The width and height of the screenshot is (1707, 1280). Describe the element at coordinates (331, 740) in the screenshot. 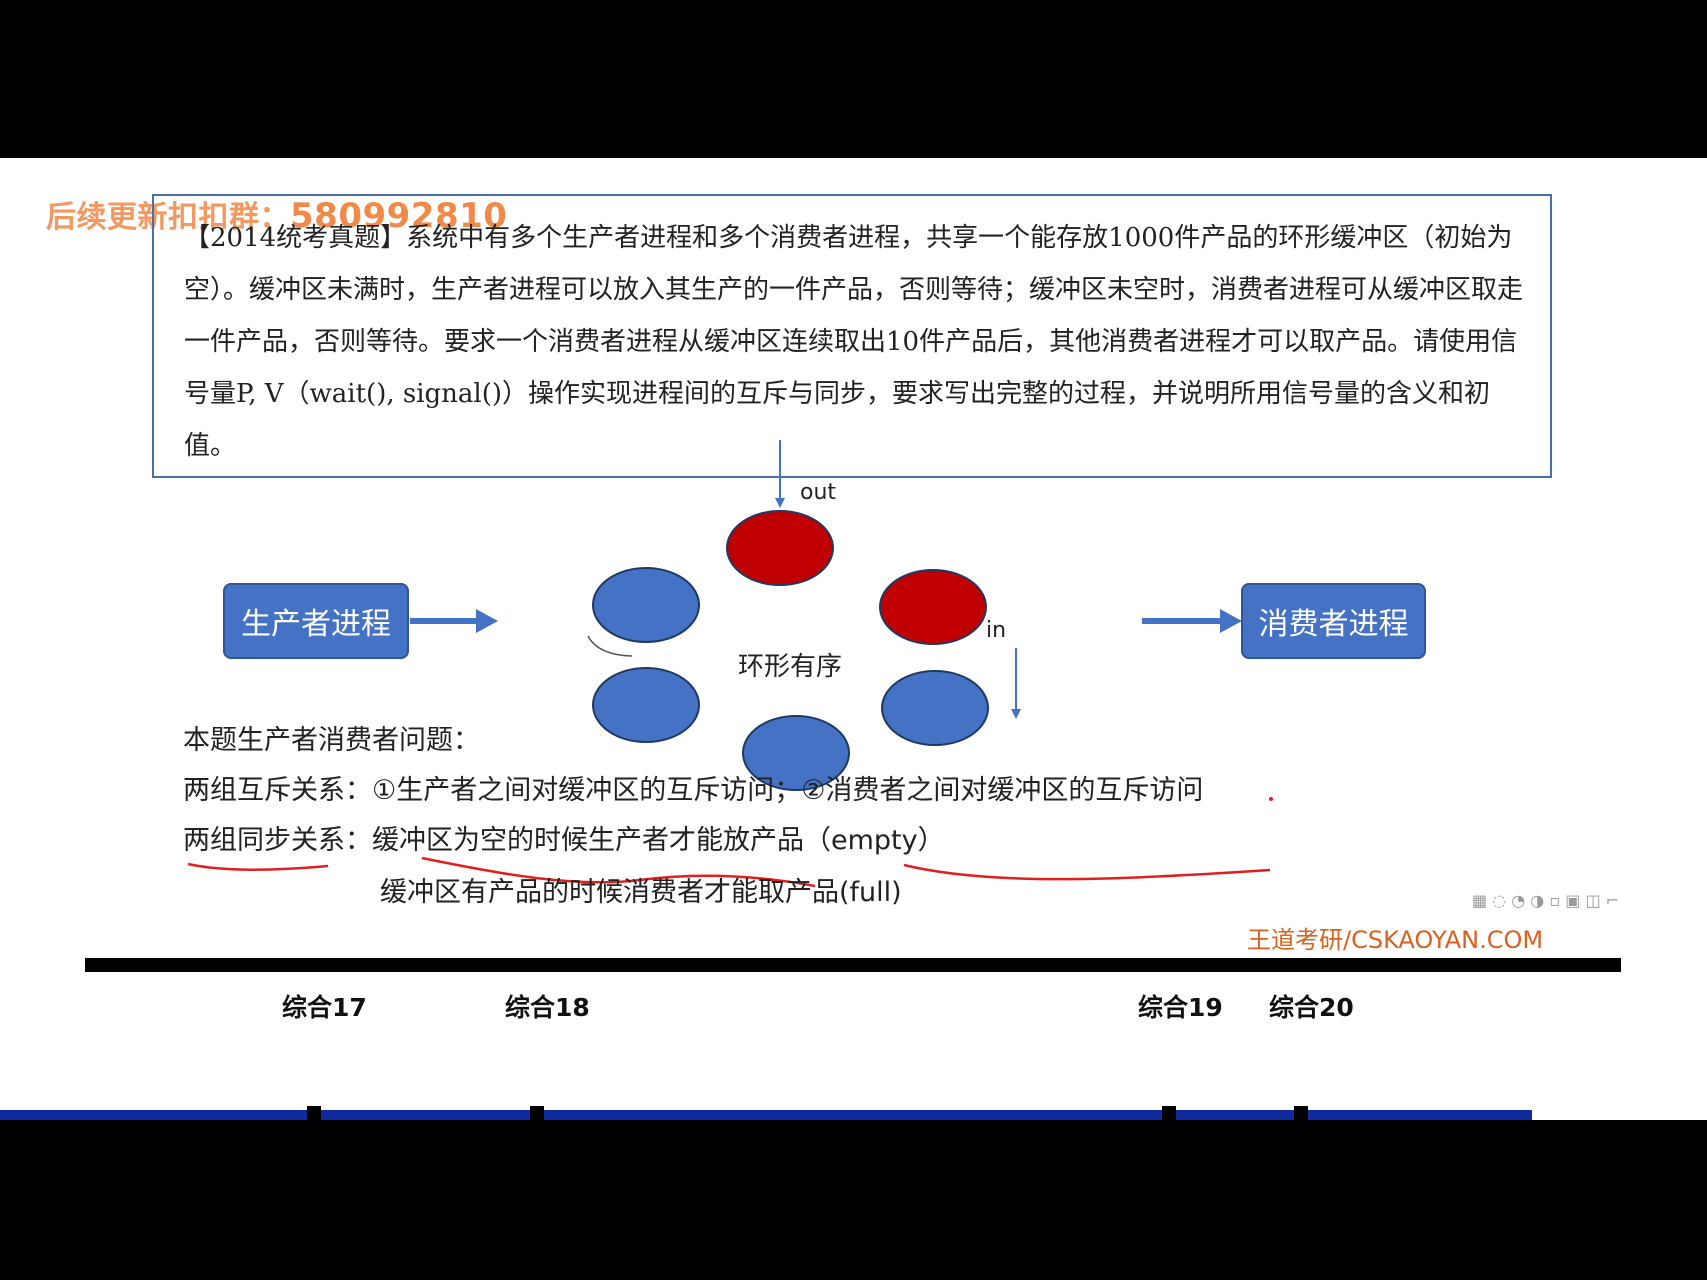

I see `analysis-heading: 本题生产者消费者问题：` at that location.